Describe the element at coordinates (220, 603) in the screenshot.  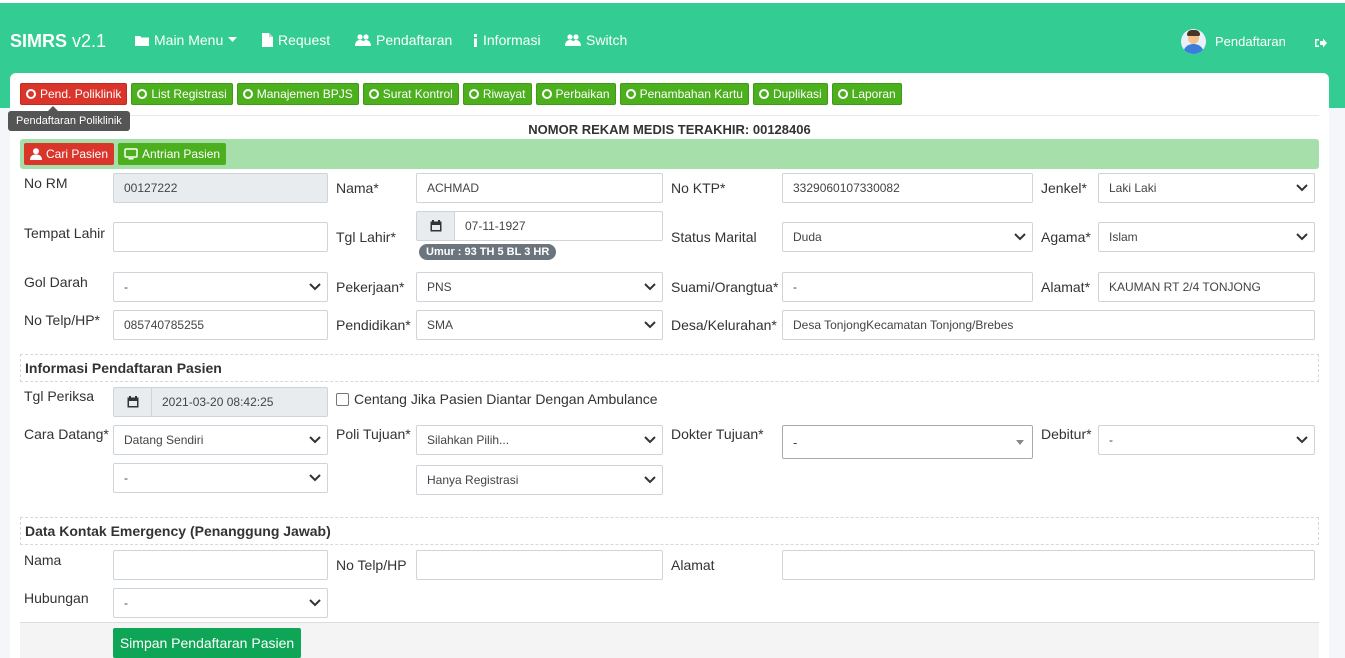
I see `hubungan-select: -` at that location.